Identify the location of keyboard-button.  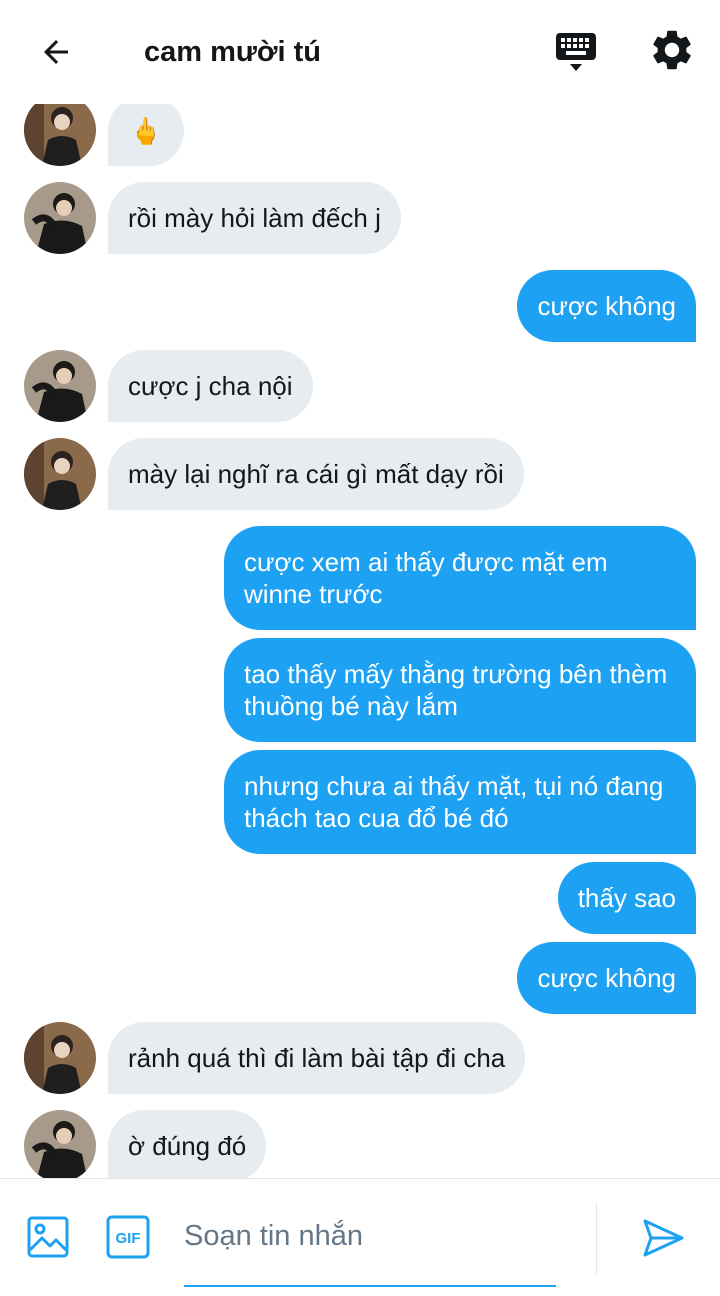
(576, 52).